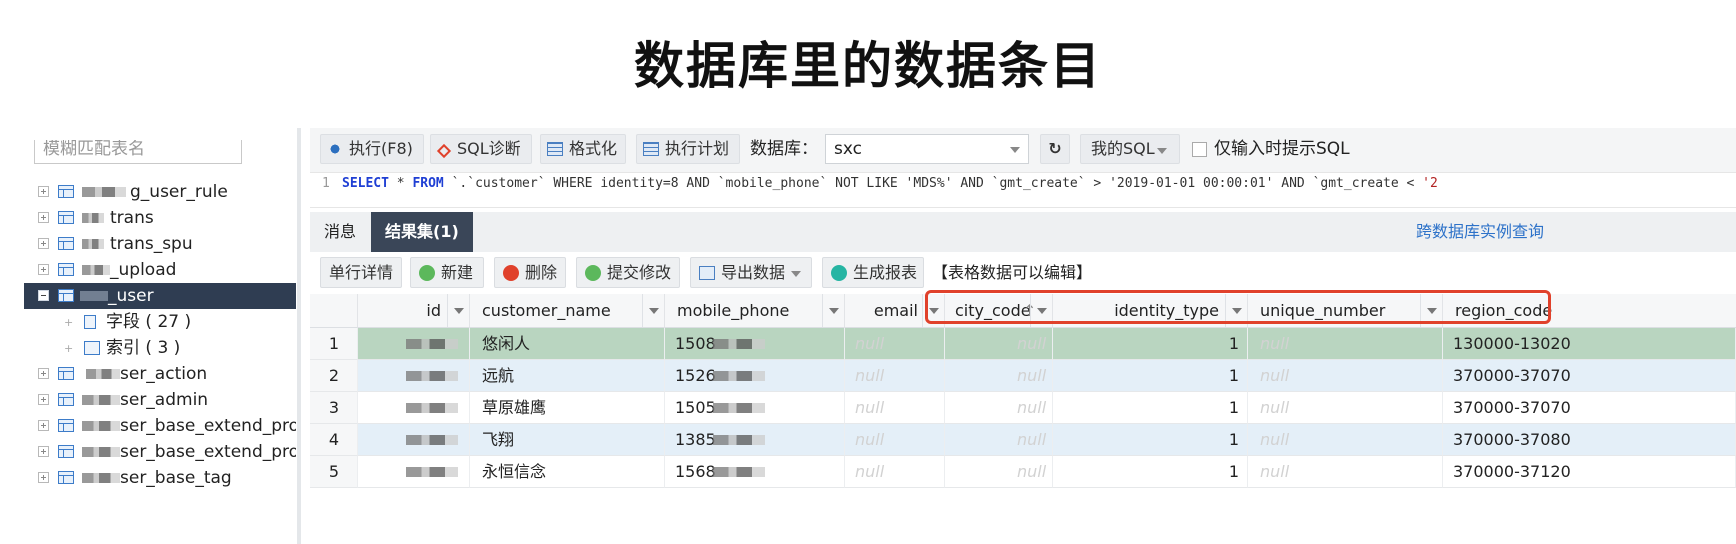  What do you see at coordinates (447, 272) in the screenshot?
I see `new-row-button: 新建` at bounding box center [447, 272].